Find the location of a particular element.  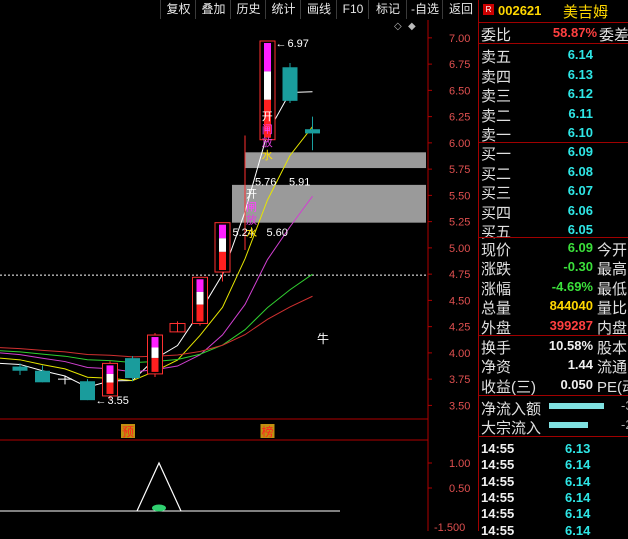

flow-value: -3 is located at coordinates (624, 405).